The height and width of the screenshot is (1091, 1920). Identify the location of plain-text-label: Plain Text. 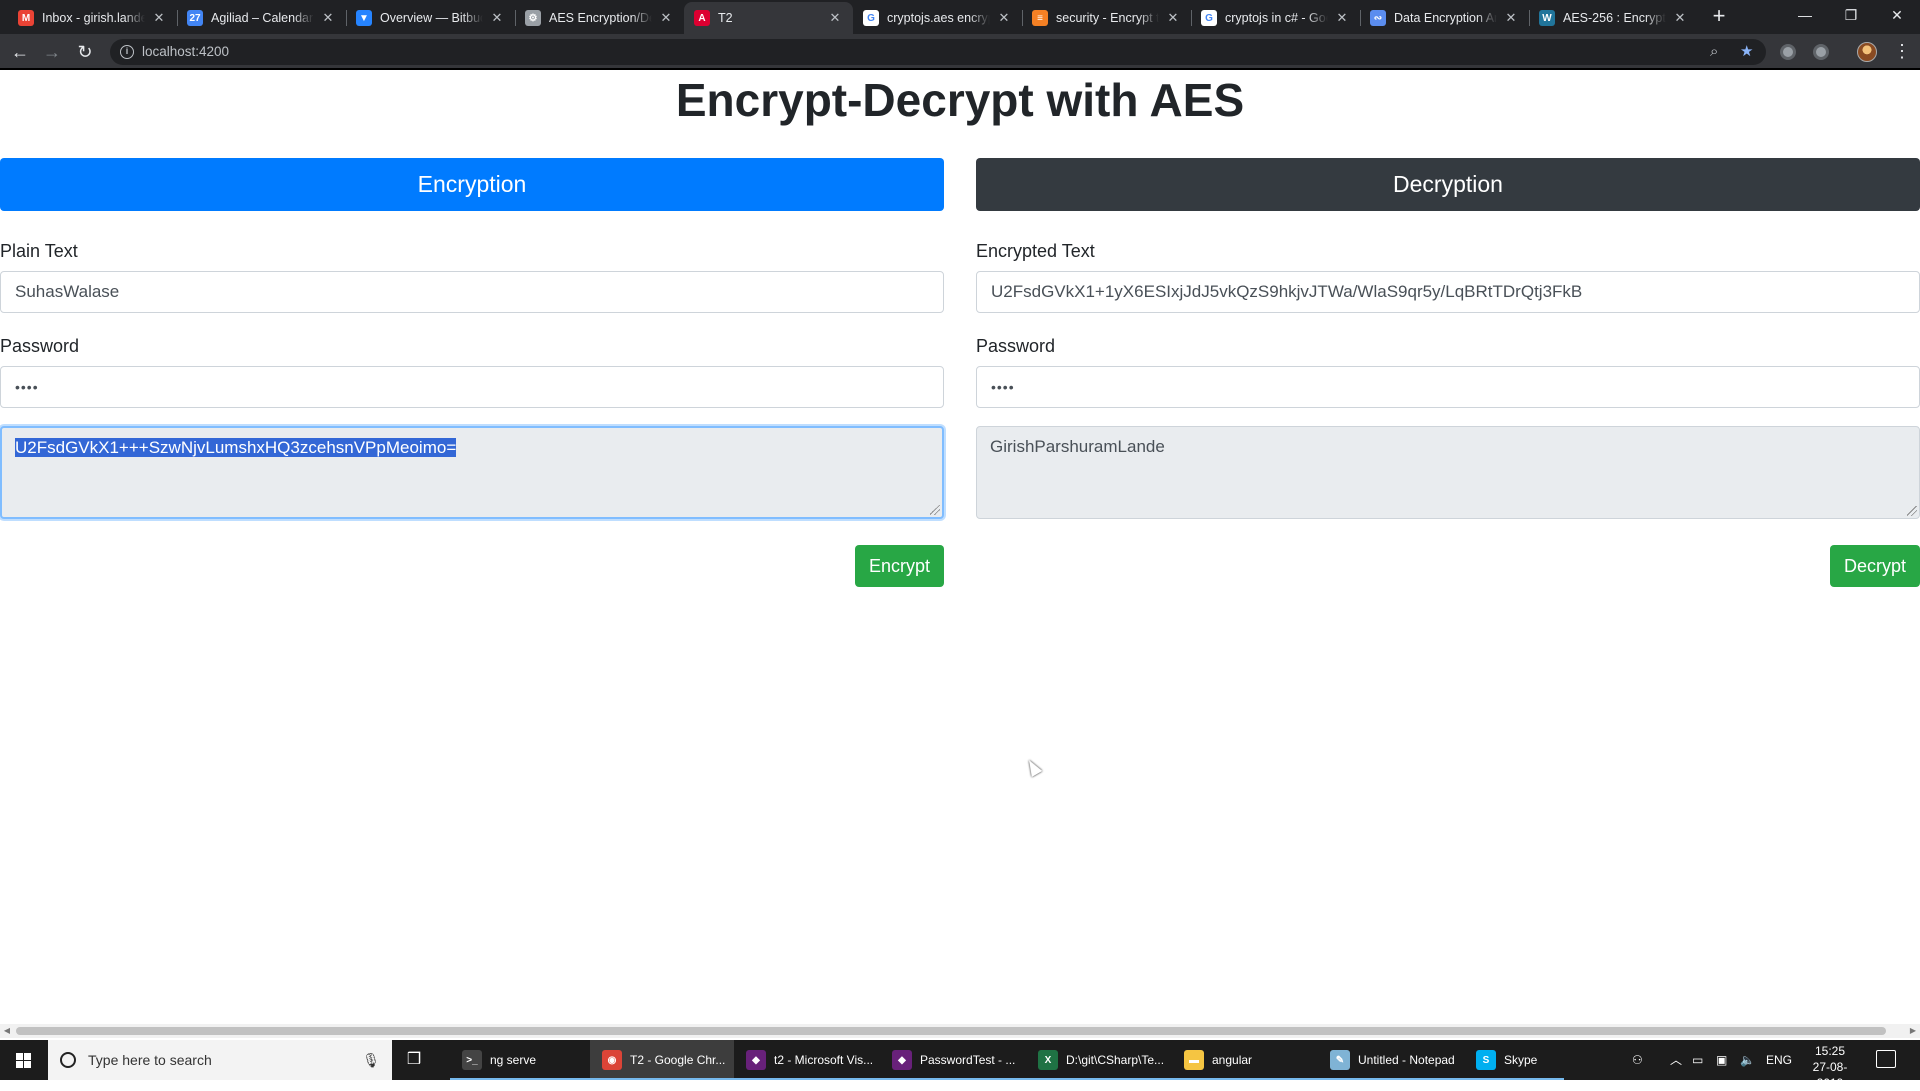
(39, 251).